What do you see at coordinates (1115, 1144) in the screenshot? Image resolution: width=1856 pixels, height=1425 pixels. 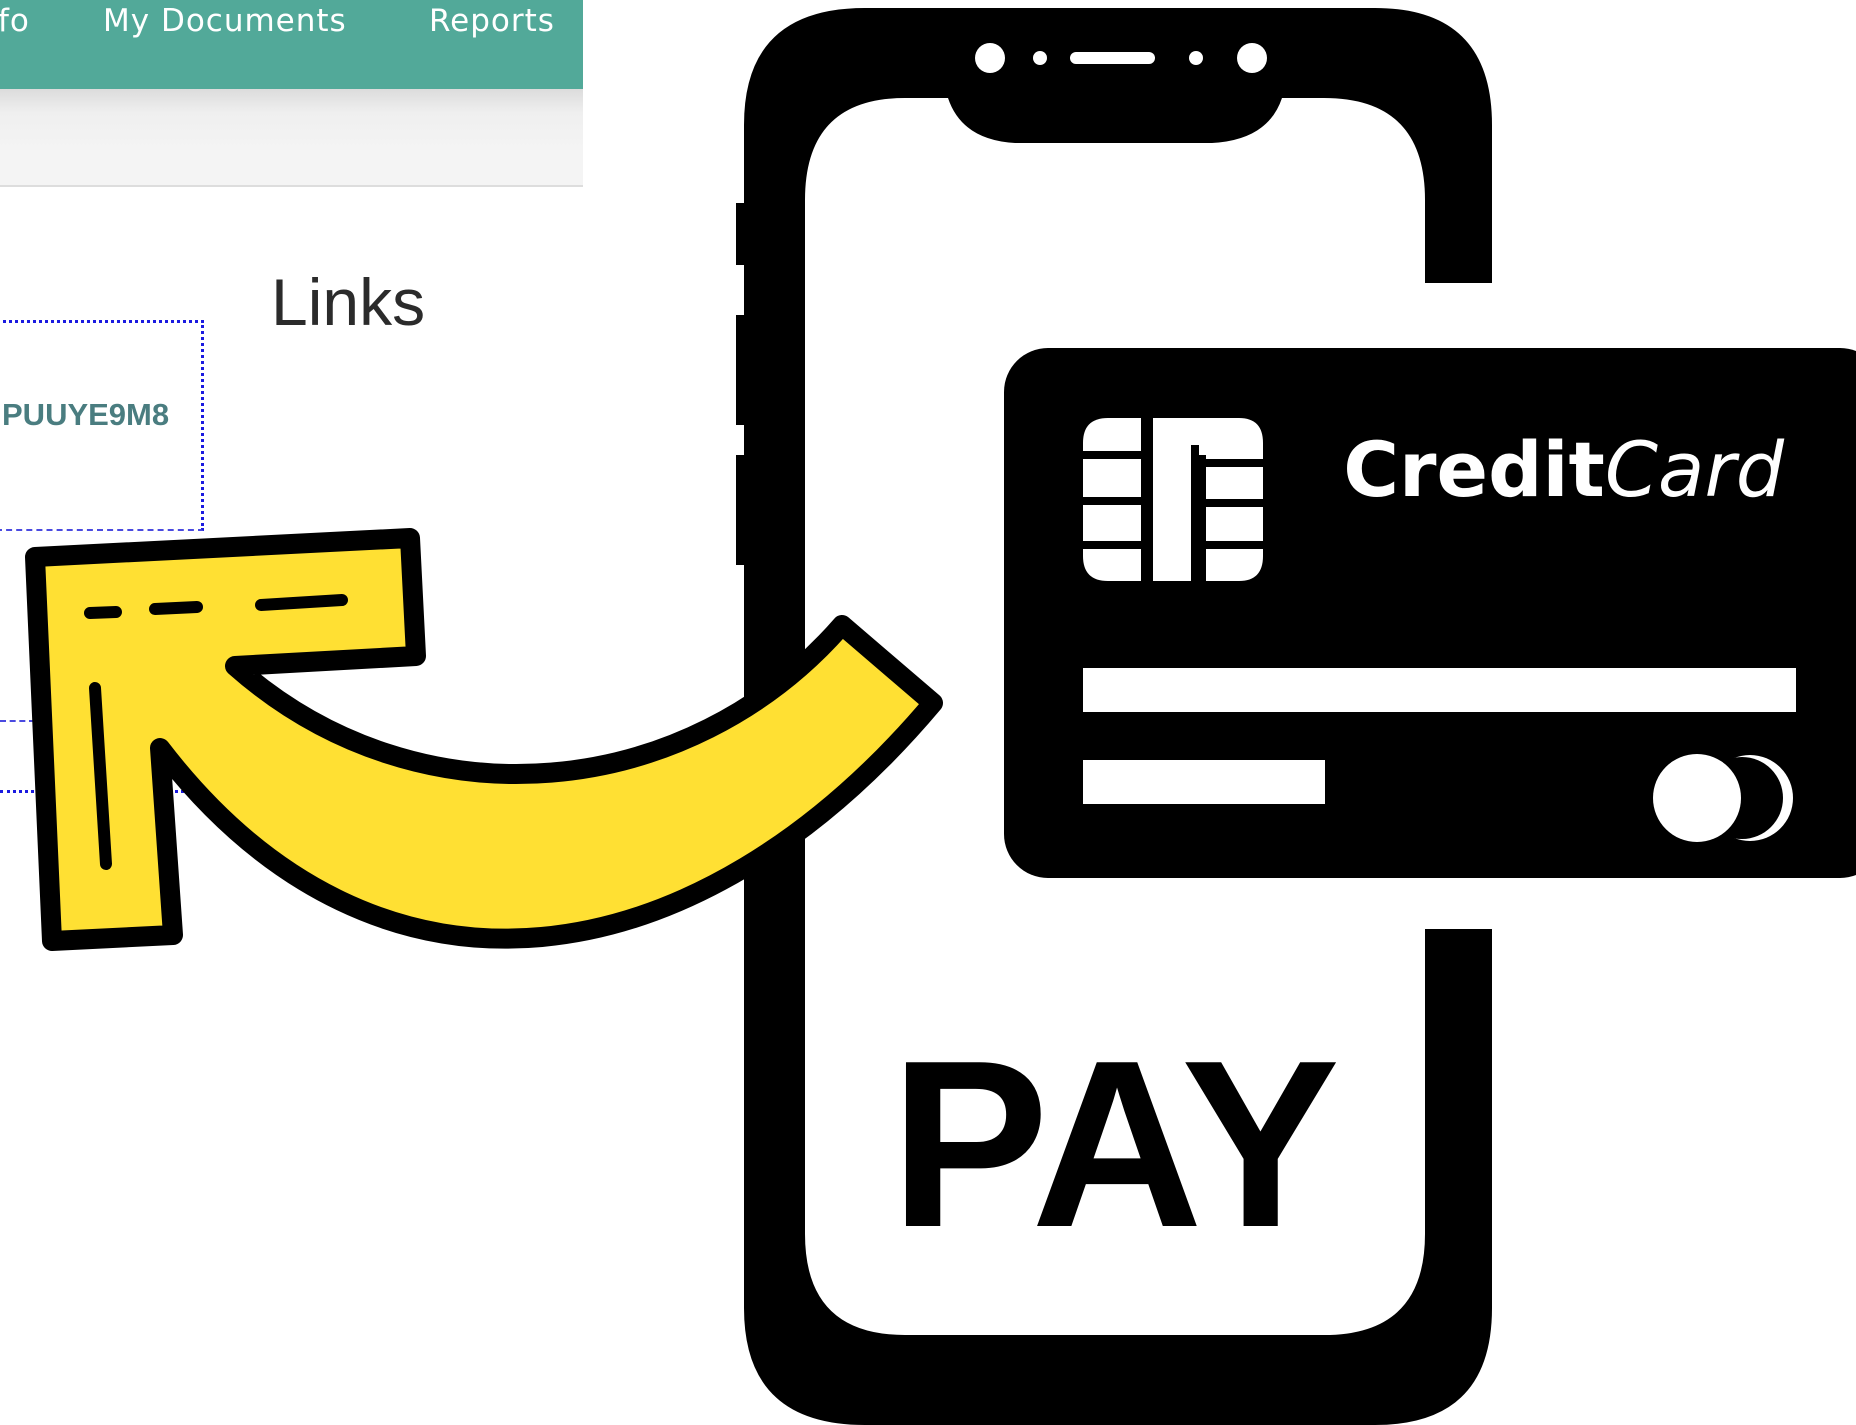 I see `pay-label: PAY` at bounding box center [1115, 1144].